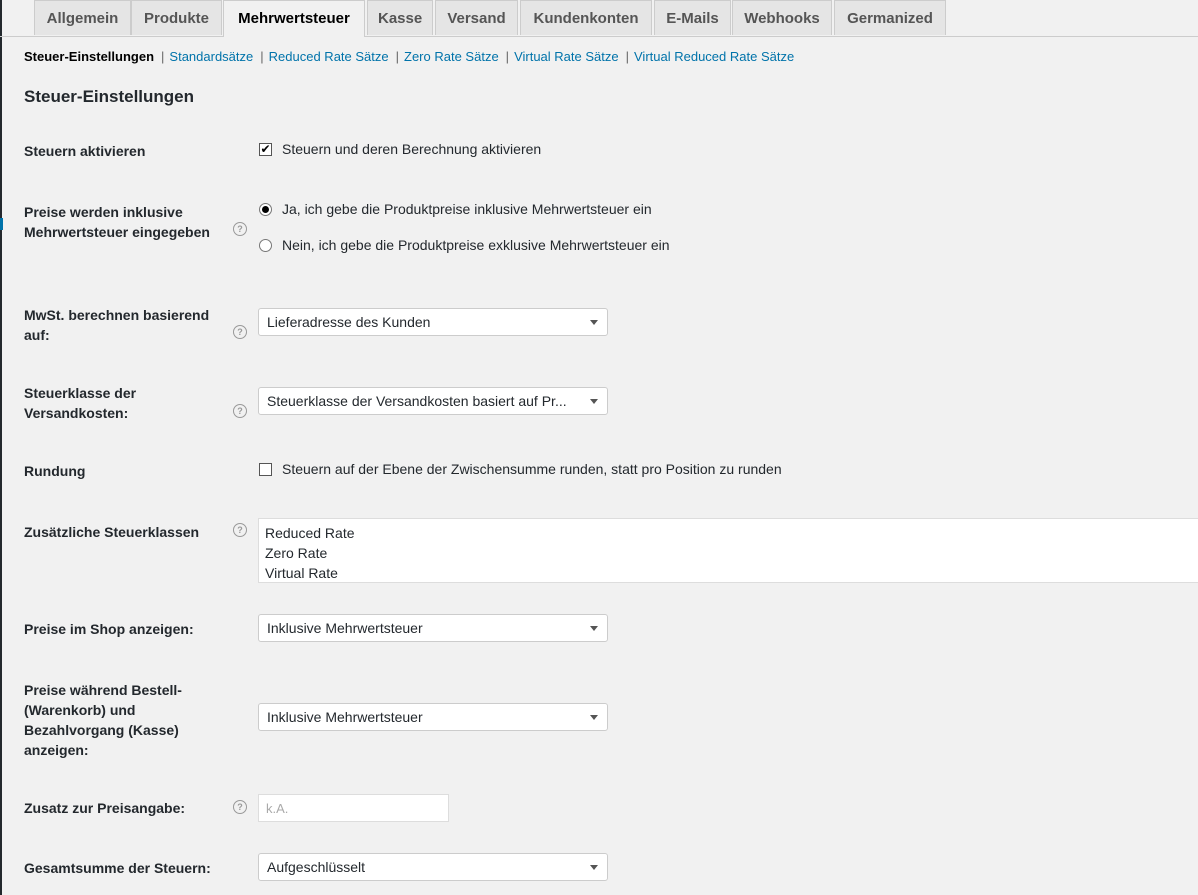 This screenshot has width=1198, height=895. Describe the element at coordinates (890, 17) in the screenshot. I see `tab-germanized: Germanized` at that location.